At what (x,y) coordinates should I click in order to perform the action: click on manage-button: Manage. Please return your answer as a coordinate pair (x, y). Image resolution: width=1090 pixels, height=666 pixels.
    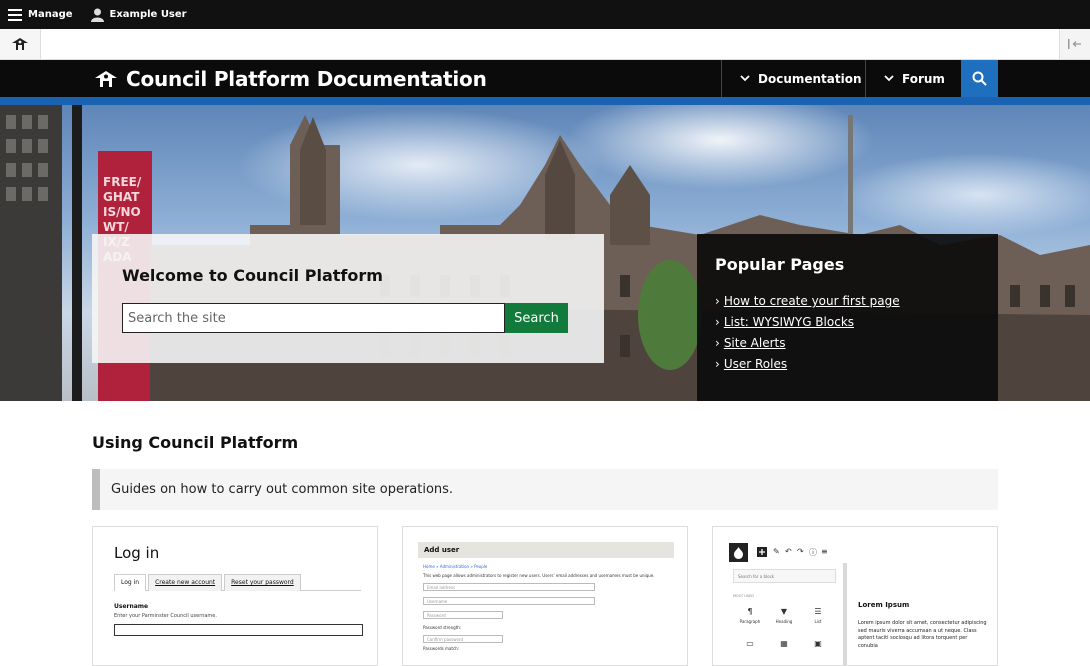
    Looking at the image, I should click on (40, 14).